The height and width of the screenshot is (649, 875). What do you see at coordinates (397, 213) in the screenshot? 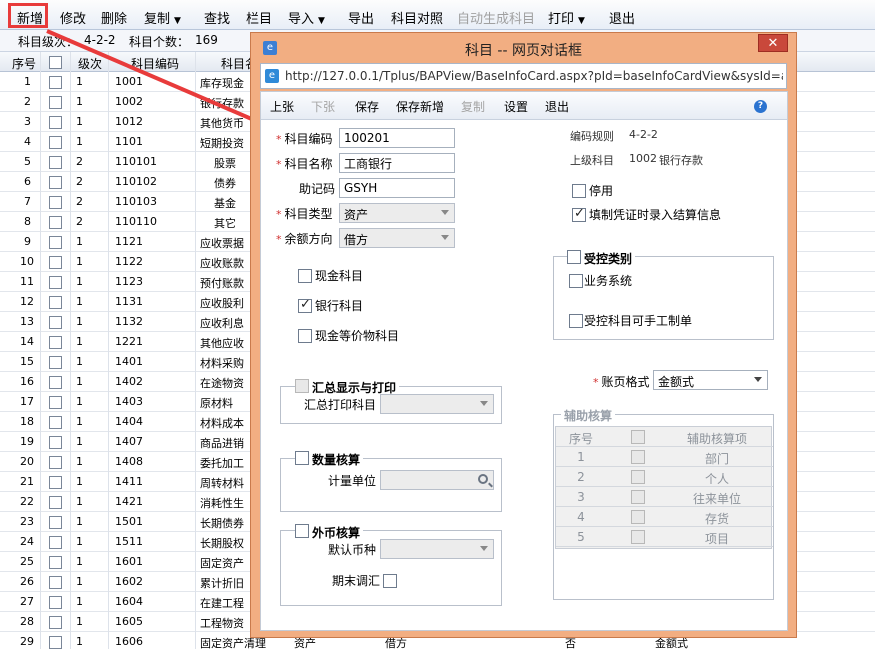
I see `type-select: 资产` at bounding box center [397, 213].